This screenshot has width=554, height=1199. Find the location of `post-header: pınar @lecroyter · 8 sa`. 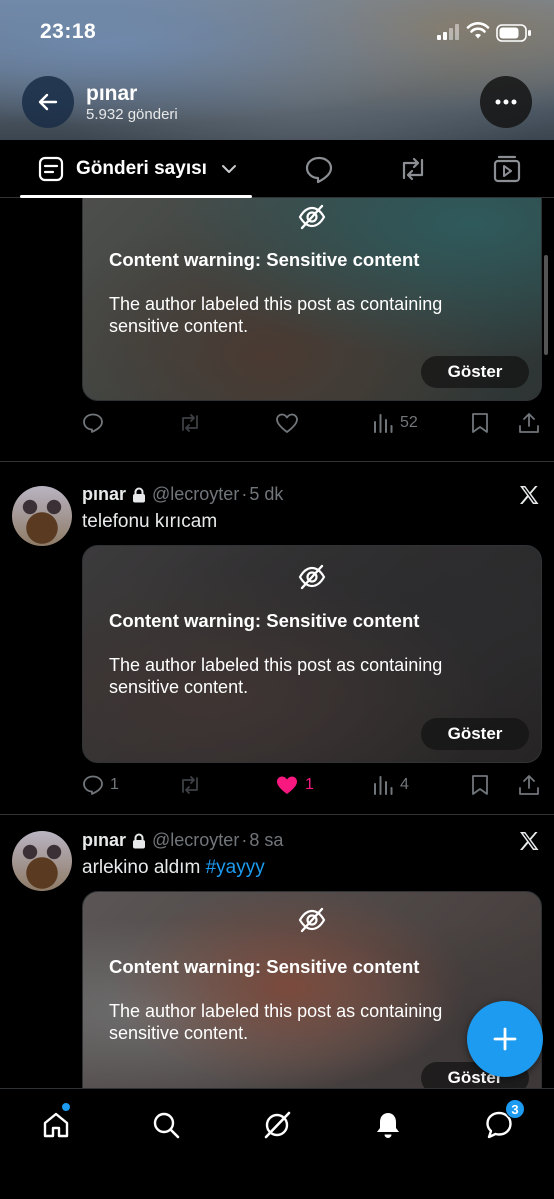

post-header: pınar @lecroyter · 8 sa is located at coordinates (182, 840).